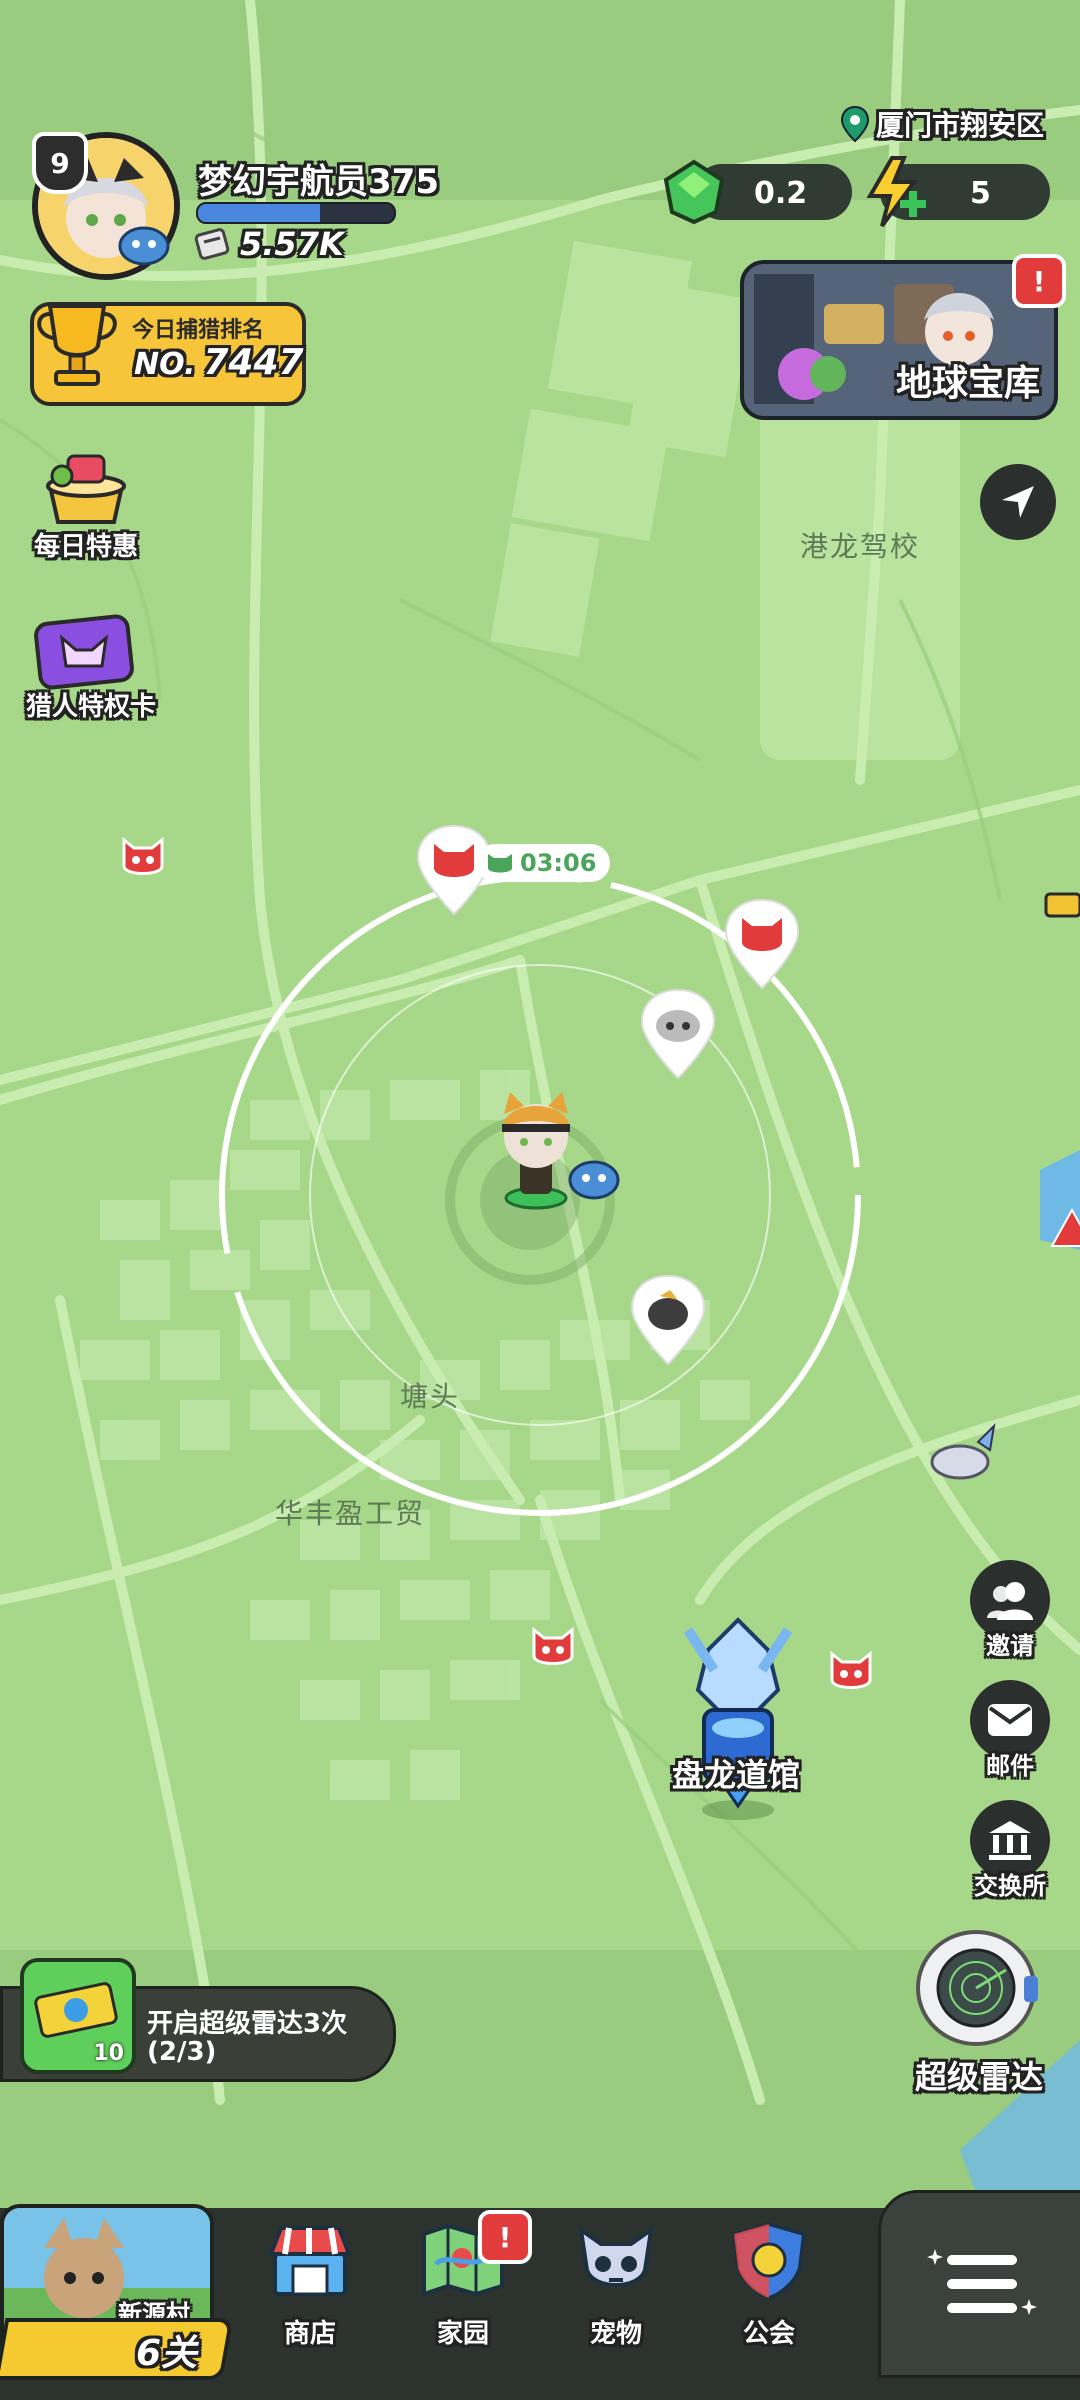 The height and width of the screenshot is (2400, 1080). I want to click on monster-face-icon, so click(500, 863).